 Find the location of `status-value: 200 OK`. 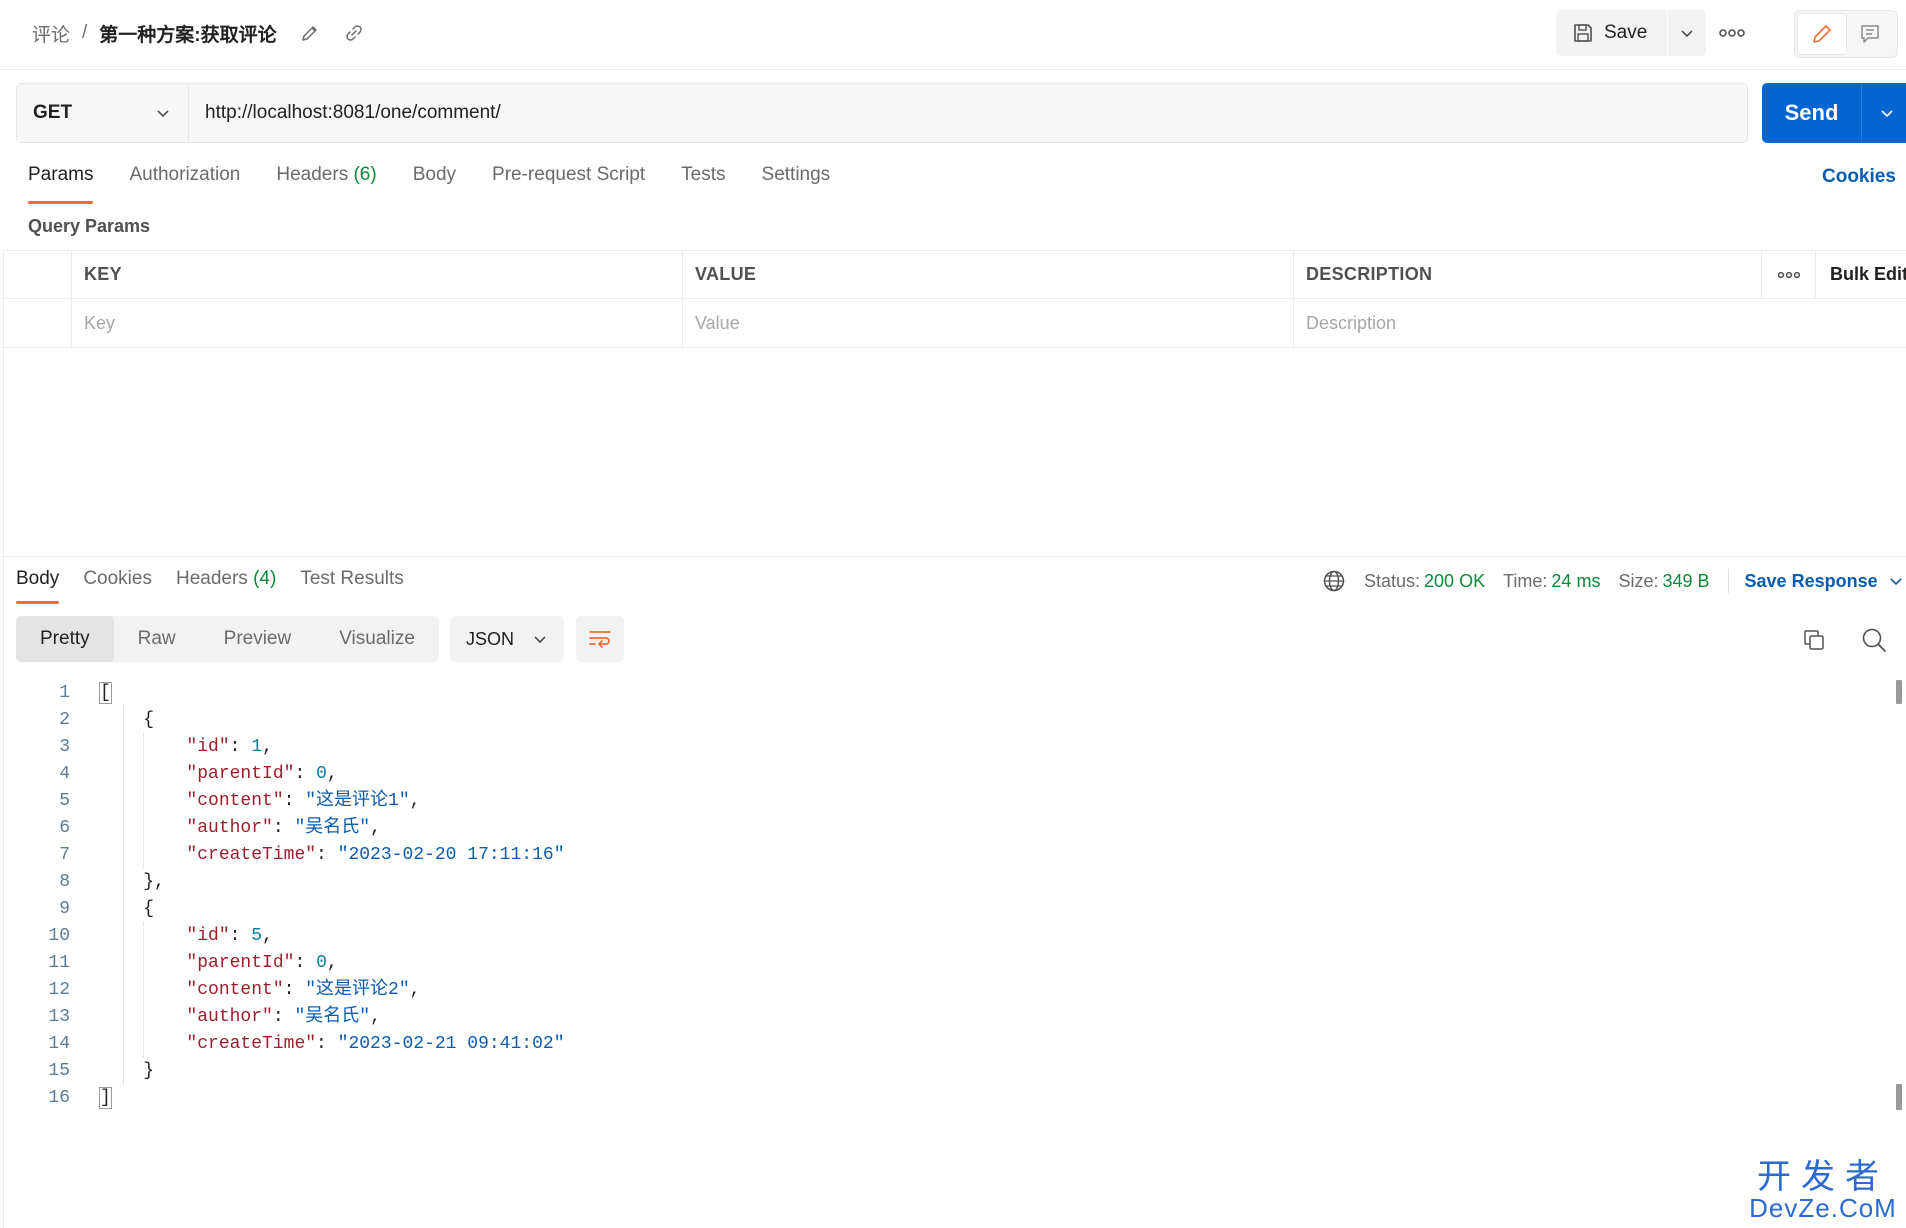

status-value: 200 OK is located at coordinates (1454, 581).